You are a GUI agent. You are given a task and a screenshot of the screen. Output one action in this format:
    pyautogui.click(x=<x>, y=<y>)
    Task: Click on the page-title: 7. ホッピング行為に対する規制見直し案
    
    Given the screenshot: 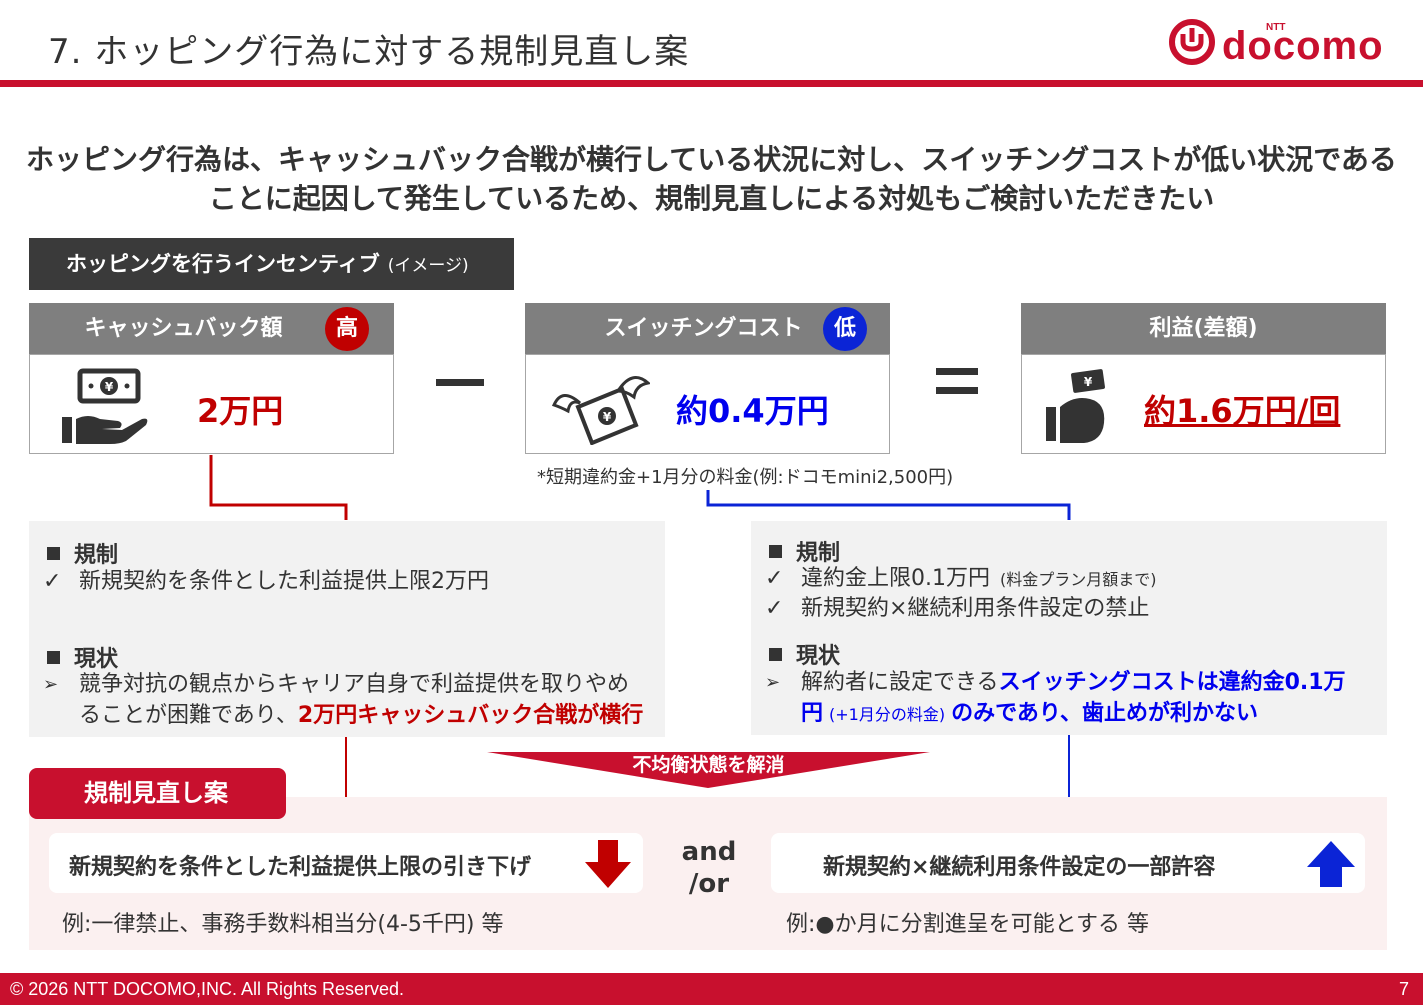 What is the action you would take?
    pyautogui.click(x=369, y=52)
    